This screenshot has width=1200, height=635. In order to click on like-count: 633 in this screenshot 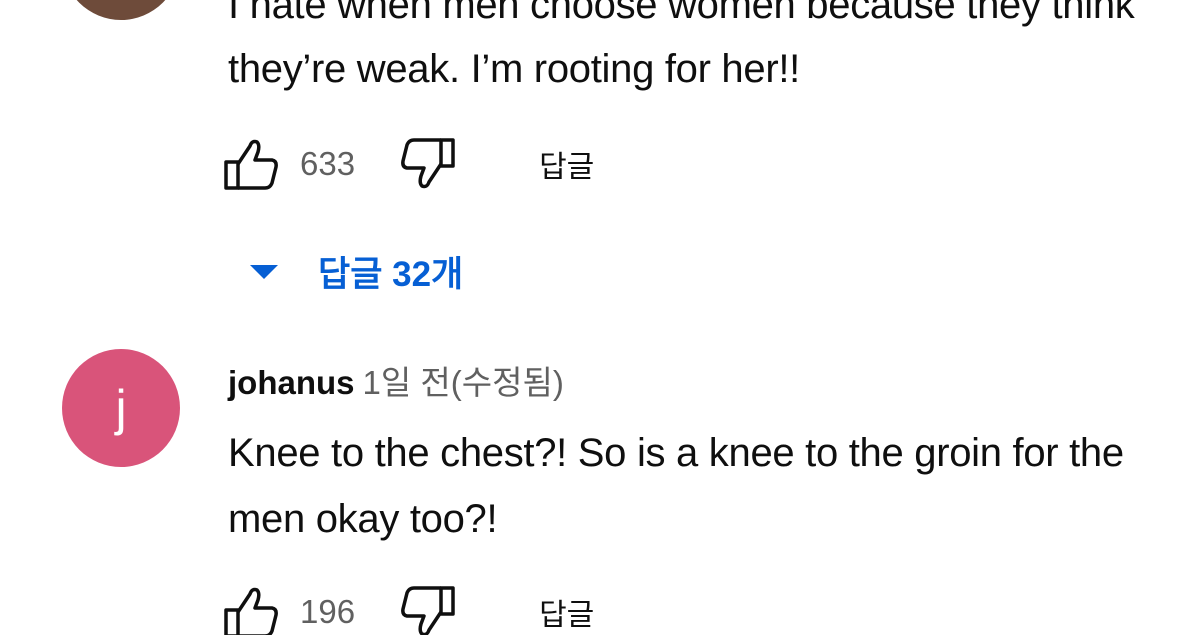, I will do `click(328, 163)`.